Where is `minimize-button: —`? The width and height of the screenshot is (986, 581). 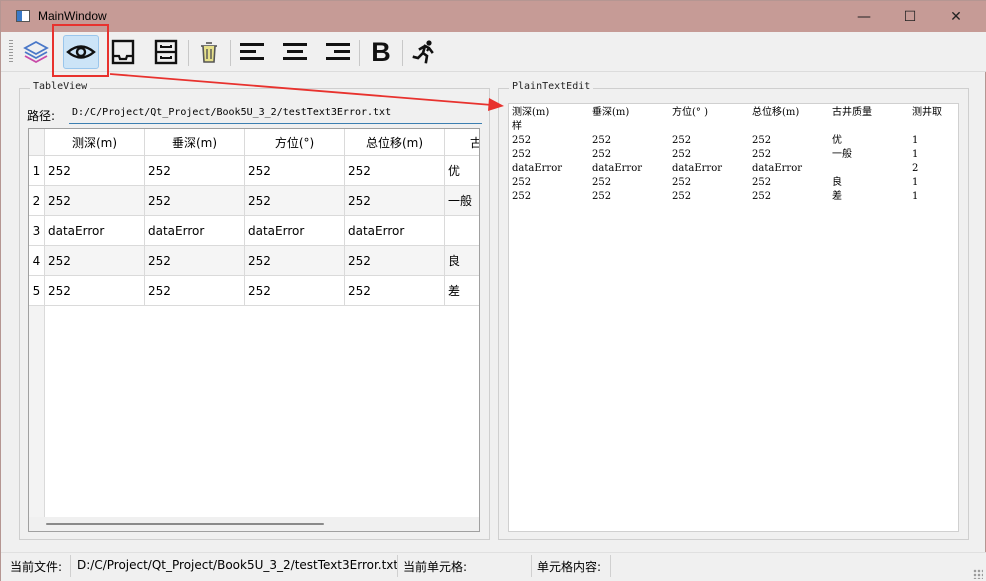 minimize-button: — is located at coordinates (864, 16).